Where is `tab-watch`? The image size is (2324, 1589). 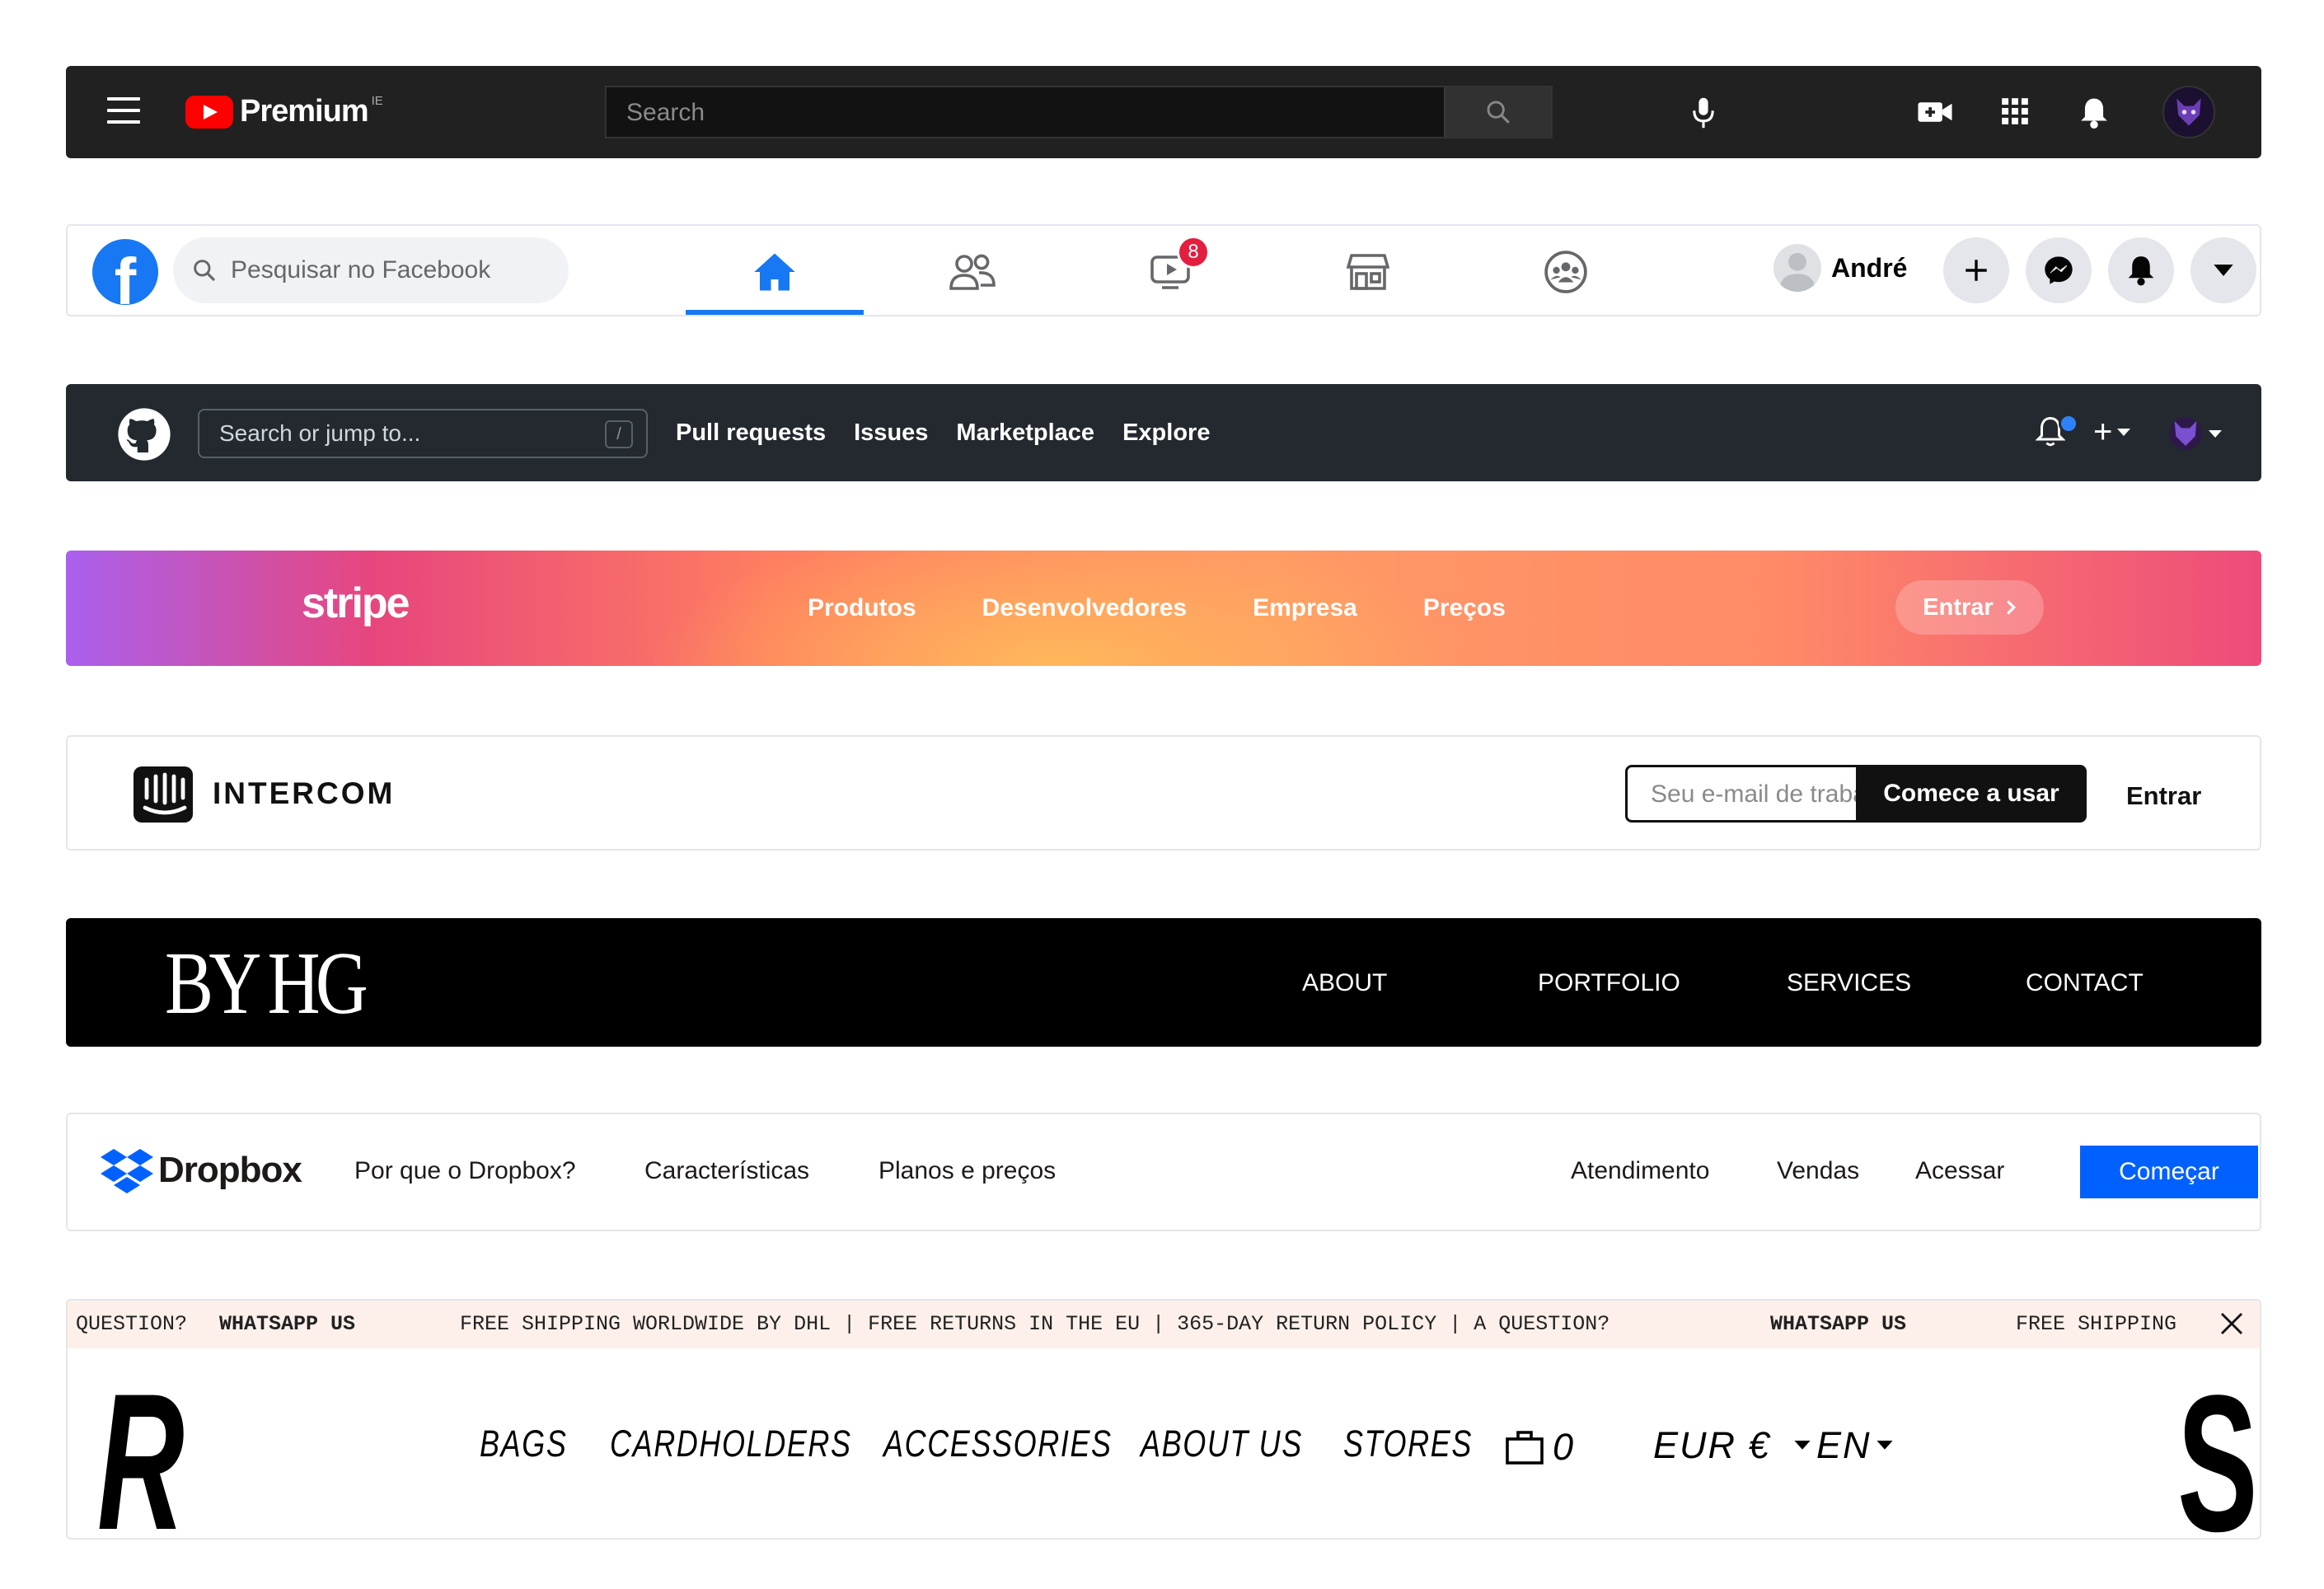 tab-watch is located at coordinates (1170, 272).